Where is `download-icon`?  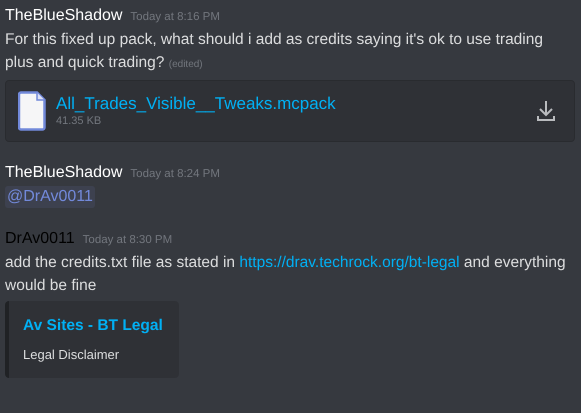
download-icon is located at coordinates (546, 111).